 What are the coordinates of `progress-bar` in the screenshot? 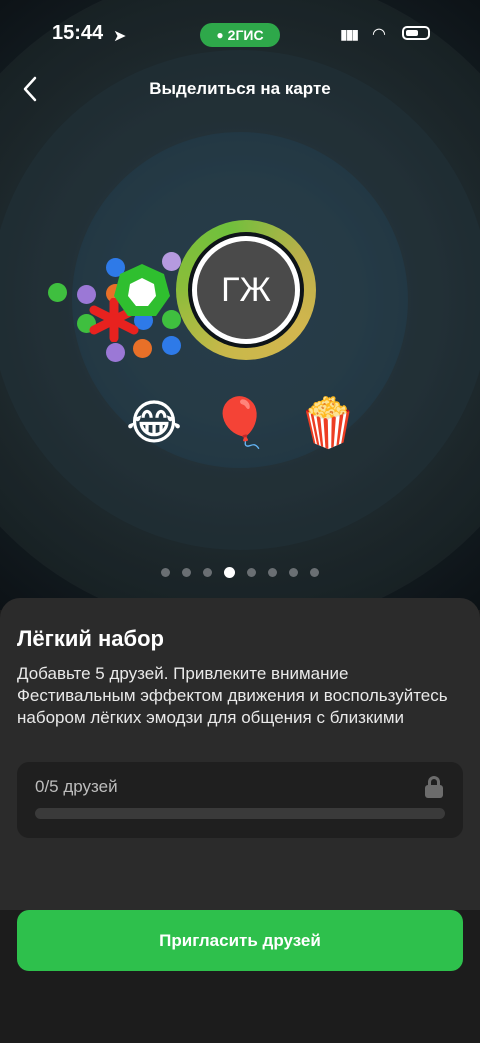 It's located at (240, 813).